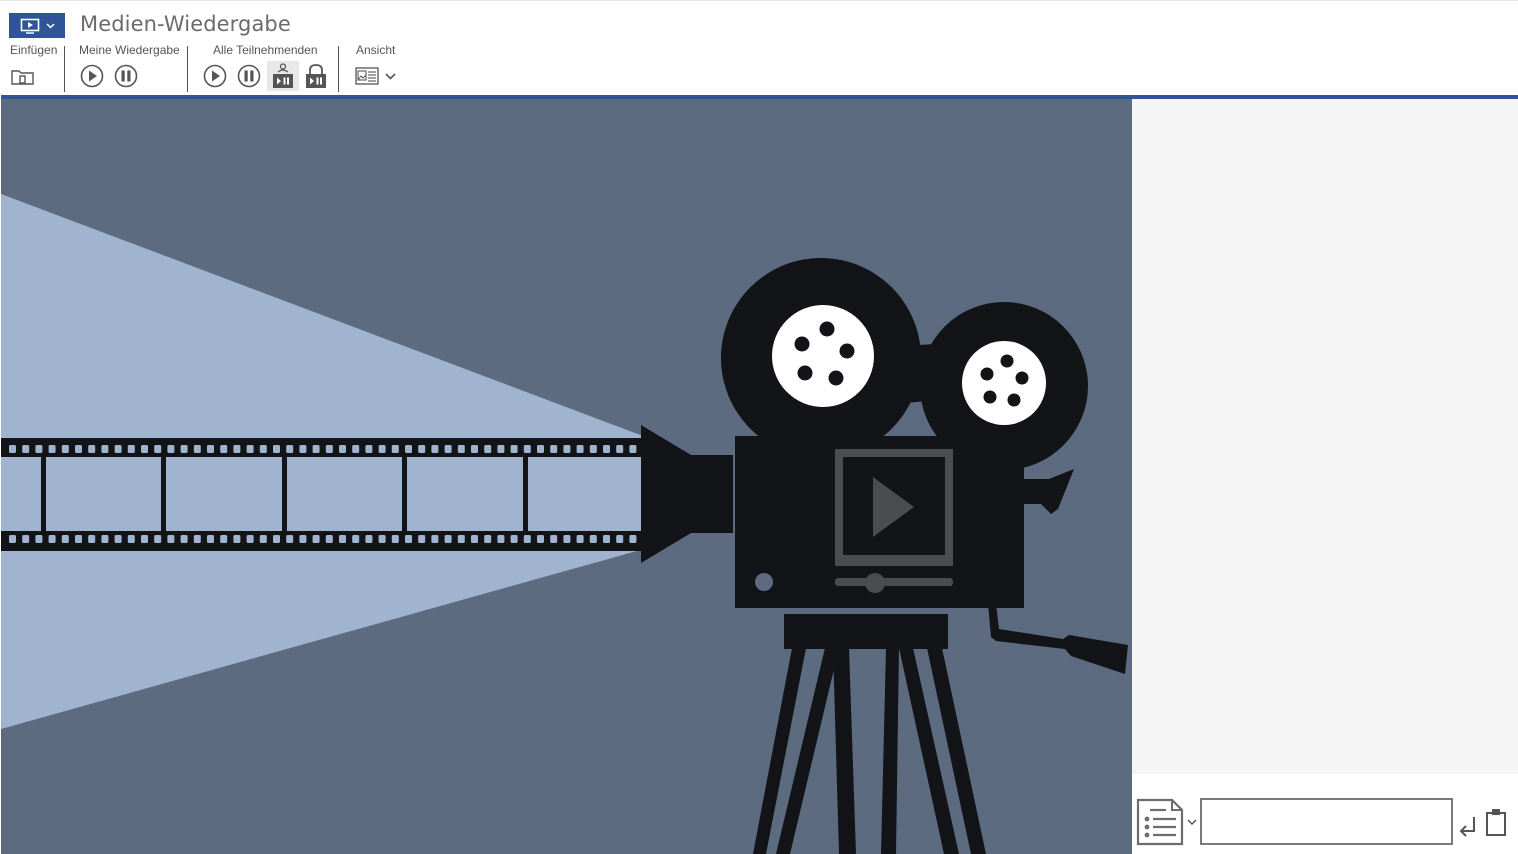 This screenshot has width=1518, height=854. I want to click on my-play-button, so click(92, 76).